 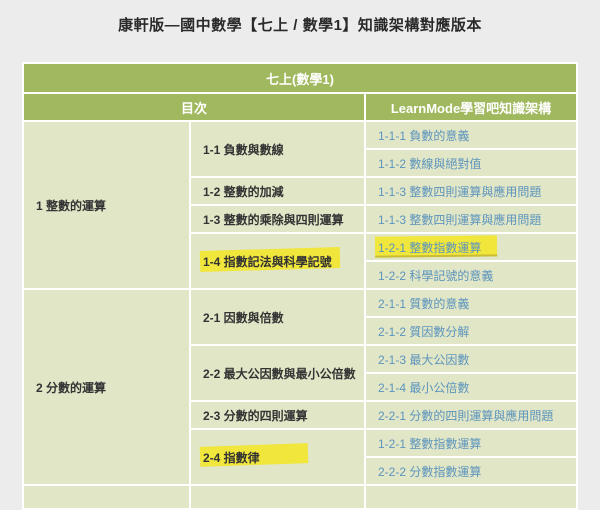 I want to click on learnmode-link: 2-1-1 質數的意義, so click(x=423, y=304).